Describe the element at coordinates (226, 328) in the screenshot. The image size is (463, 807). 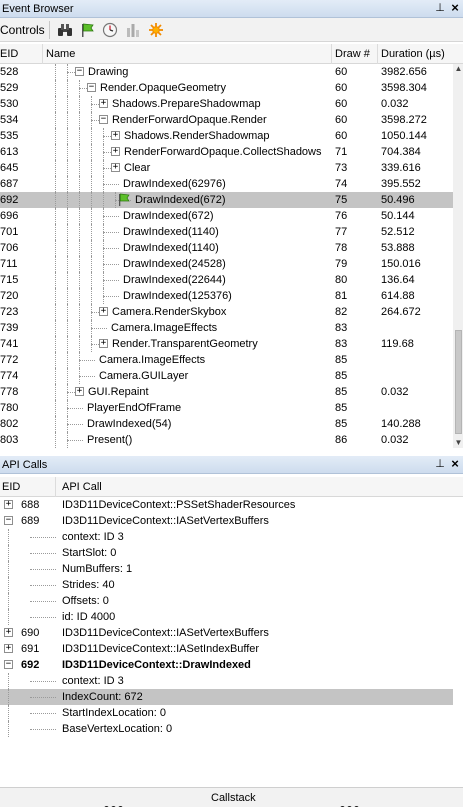
I see `event-row: 739 Camera.ImageEffects 83` at that location.